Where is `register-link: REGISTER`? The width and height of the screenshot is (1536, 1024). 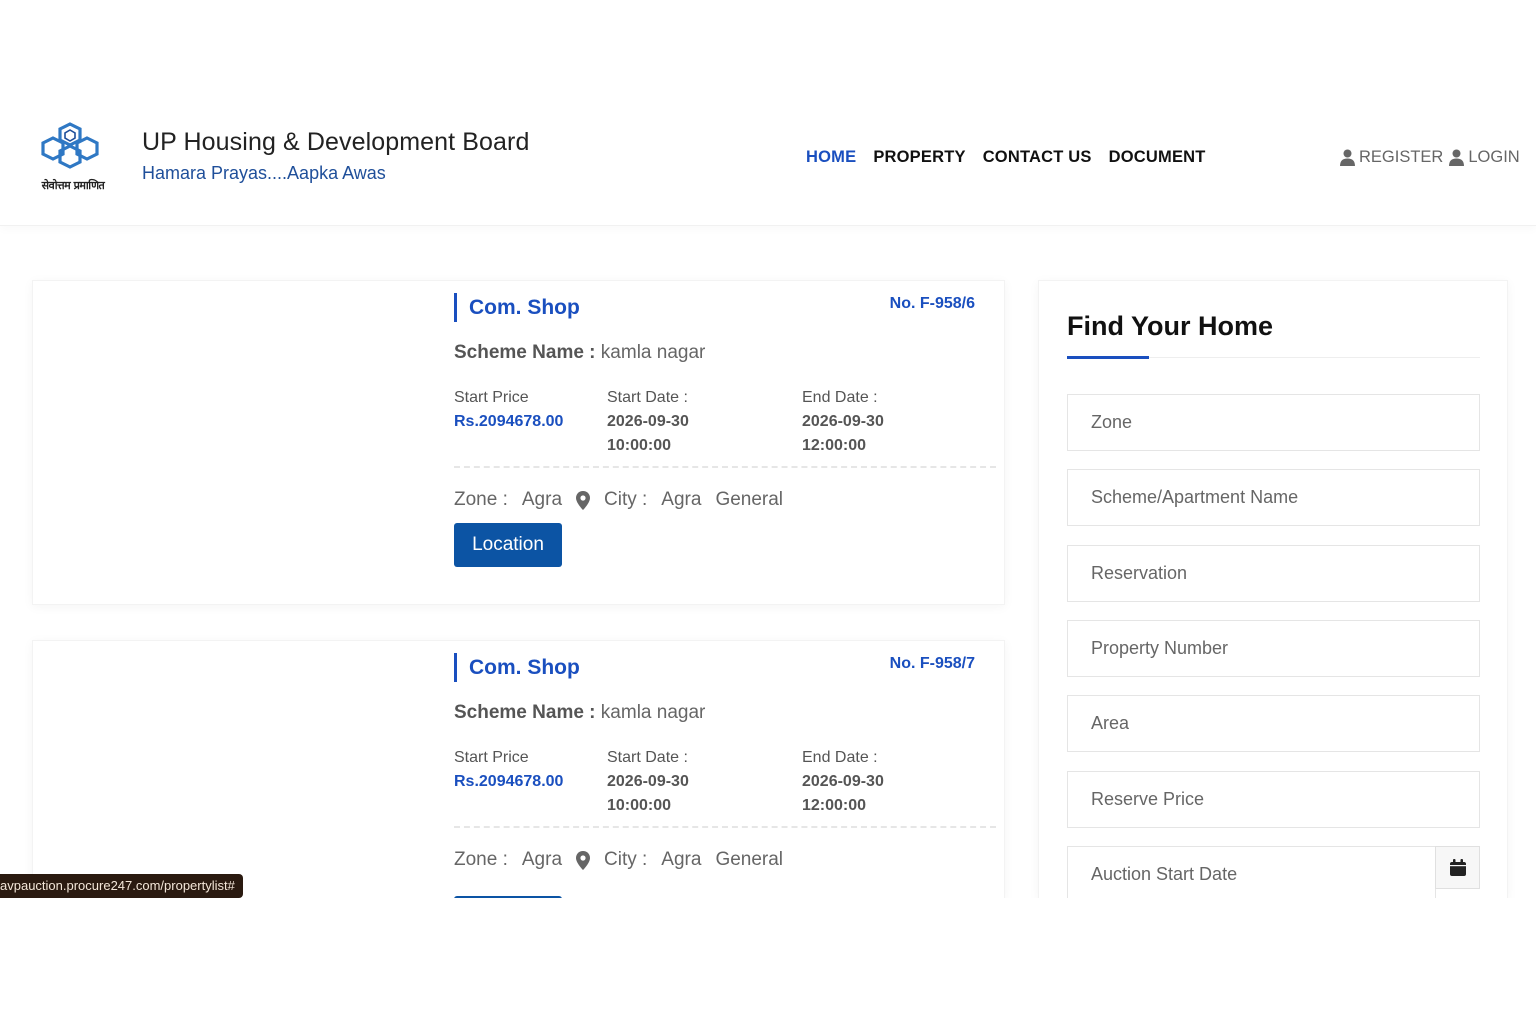
register-link: REGISTER is located at coordinates (1391, 157).